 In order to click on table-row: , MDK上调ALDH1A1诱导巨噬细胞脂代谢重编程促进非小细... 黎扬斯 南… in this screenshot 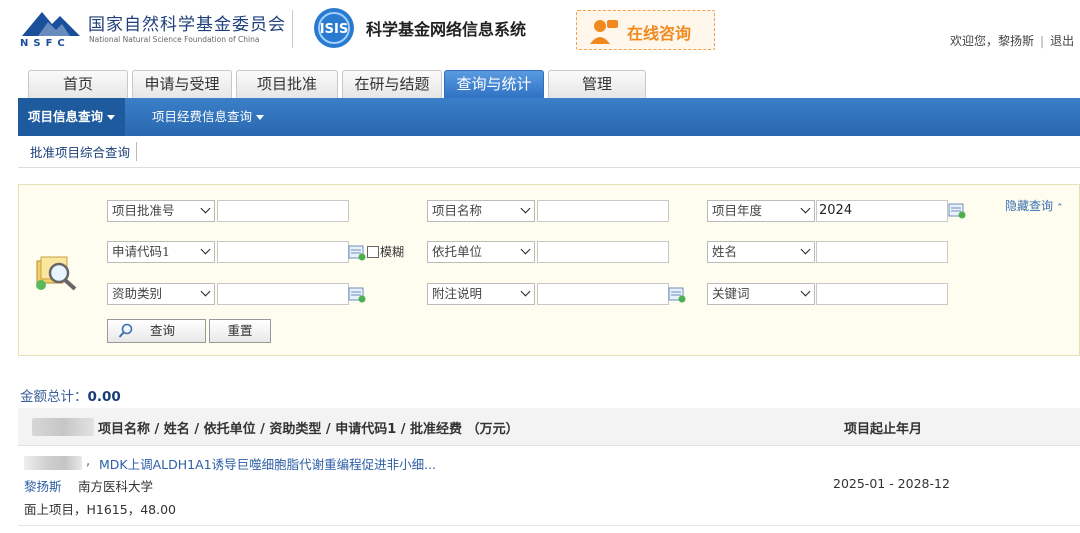, I will do `click(549, 486)`.